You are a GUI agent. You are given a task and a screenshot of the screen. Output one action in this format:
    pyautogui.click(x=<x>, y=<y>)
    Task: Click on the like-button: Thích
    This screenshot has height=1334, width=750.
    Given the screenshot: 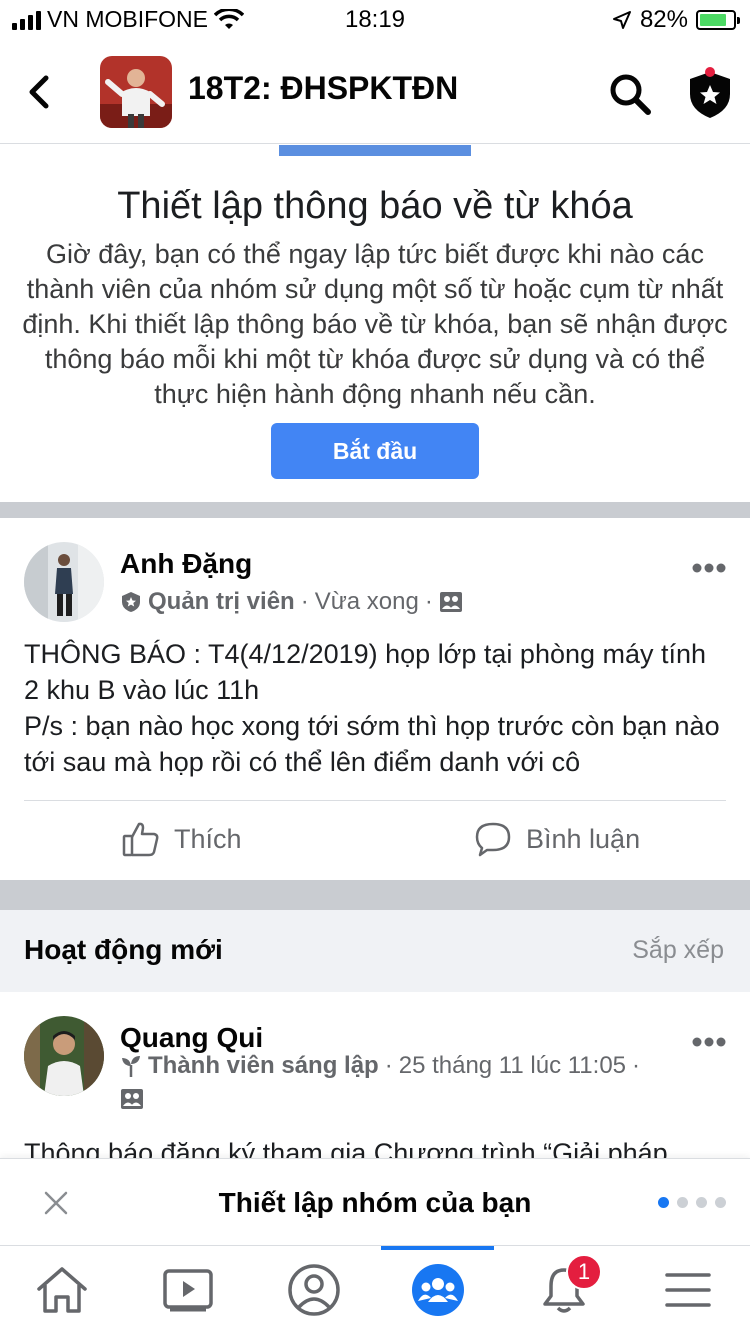 What is the action you would take?
    pyautogui.click(x=182, y=839)
    